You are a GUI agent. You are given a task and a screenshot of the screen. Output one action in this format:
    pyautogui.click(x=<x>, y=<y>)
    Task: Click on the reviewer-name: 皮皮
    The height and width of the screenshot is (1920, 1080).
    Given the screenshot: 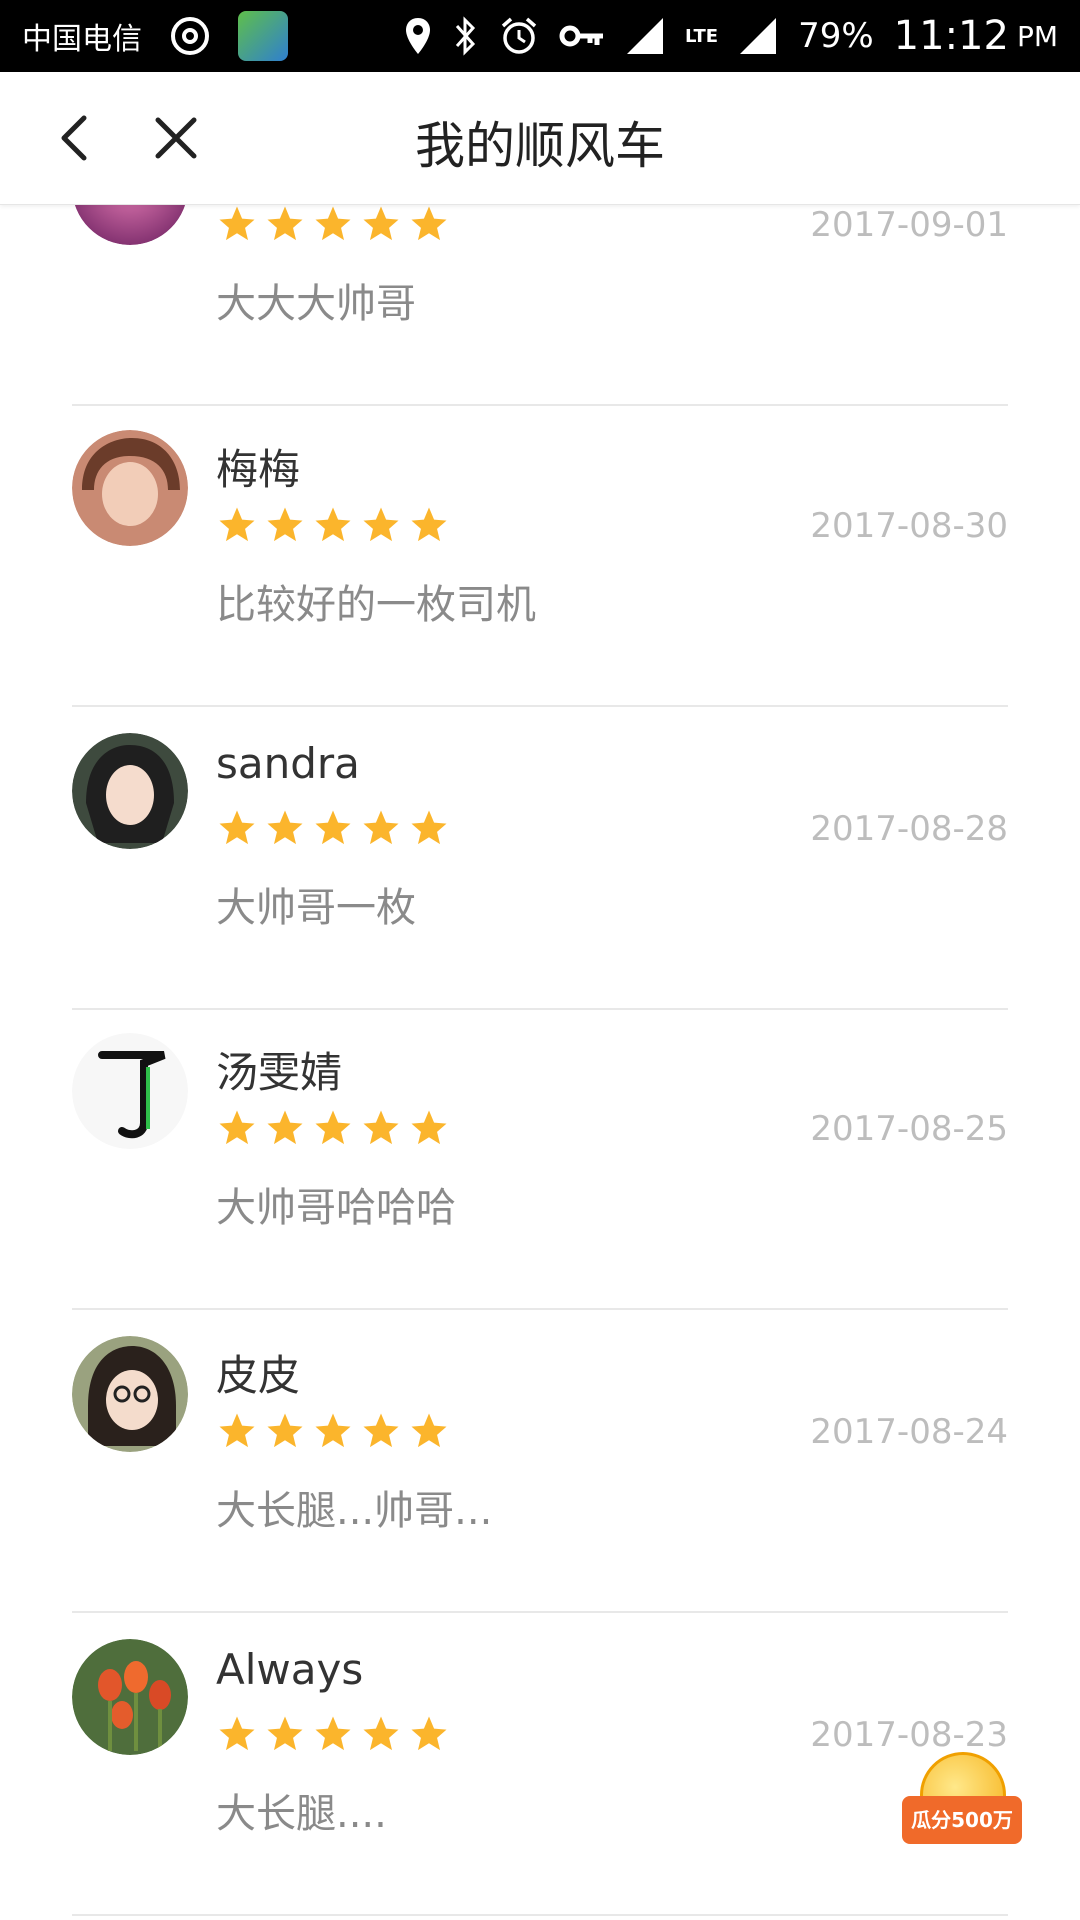 What is the action you would take?
    pyautogui.click(x=258, y=1375)
    